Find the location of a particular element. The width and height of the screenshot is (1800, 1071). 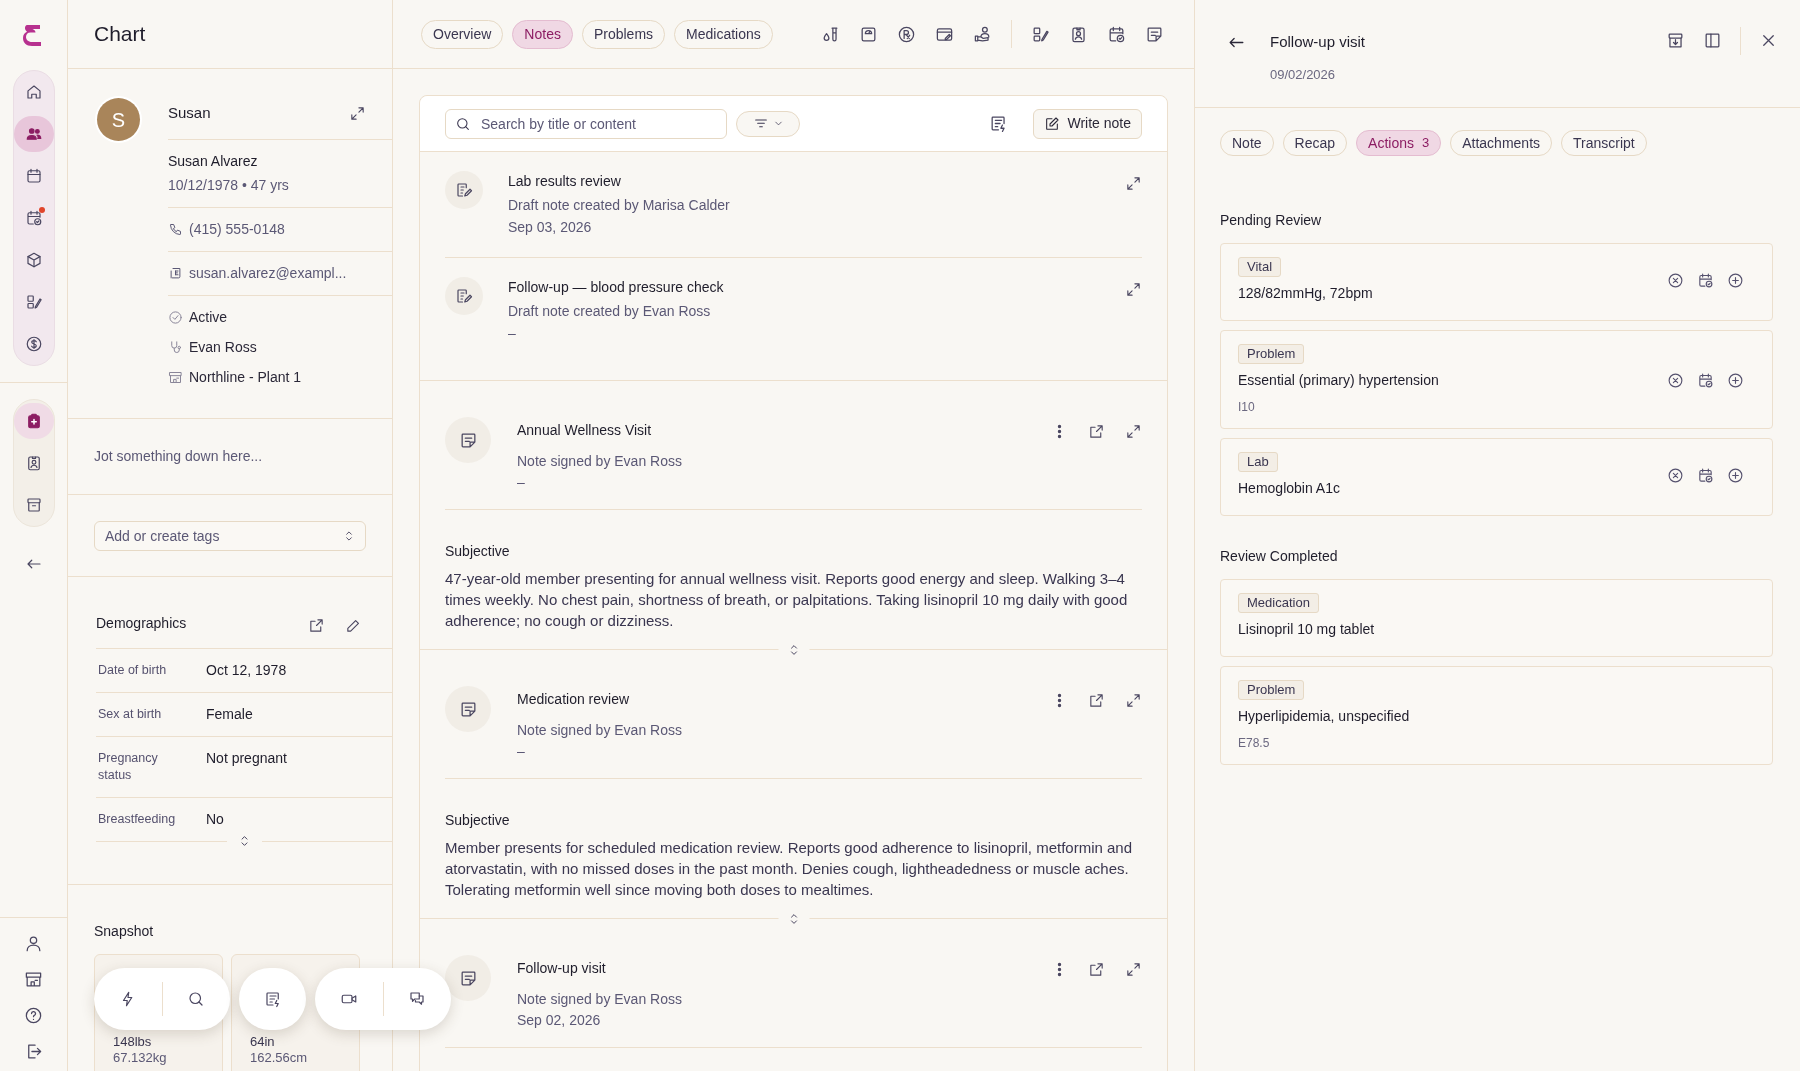

section-heading: Subjective is located at coordinates (478, 551).